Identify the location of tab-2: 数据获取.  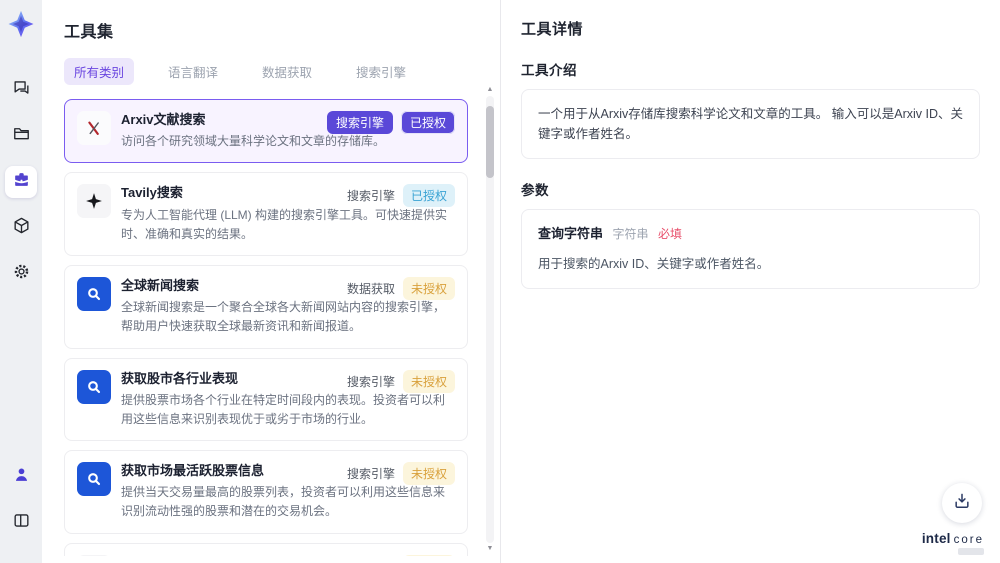
(287, 71).